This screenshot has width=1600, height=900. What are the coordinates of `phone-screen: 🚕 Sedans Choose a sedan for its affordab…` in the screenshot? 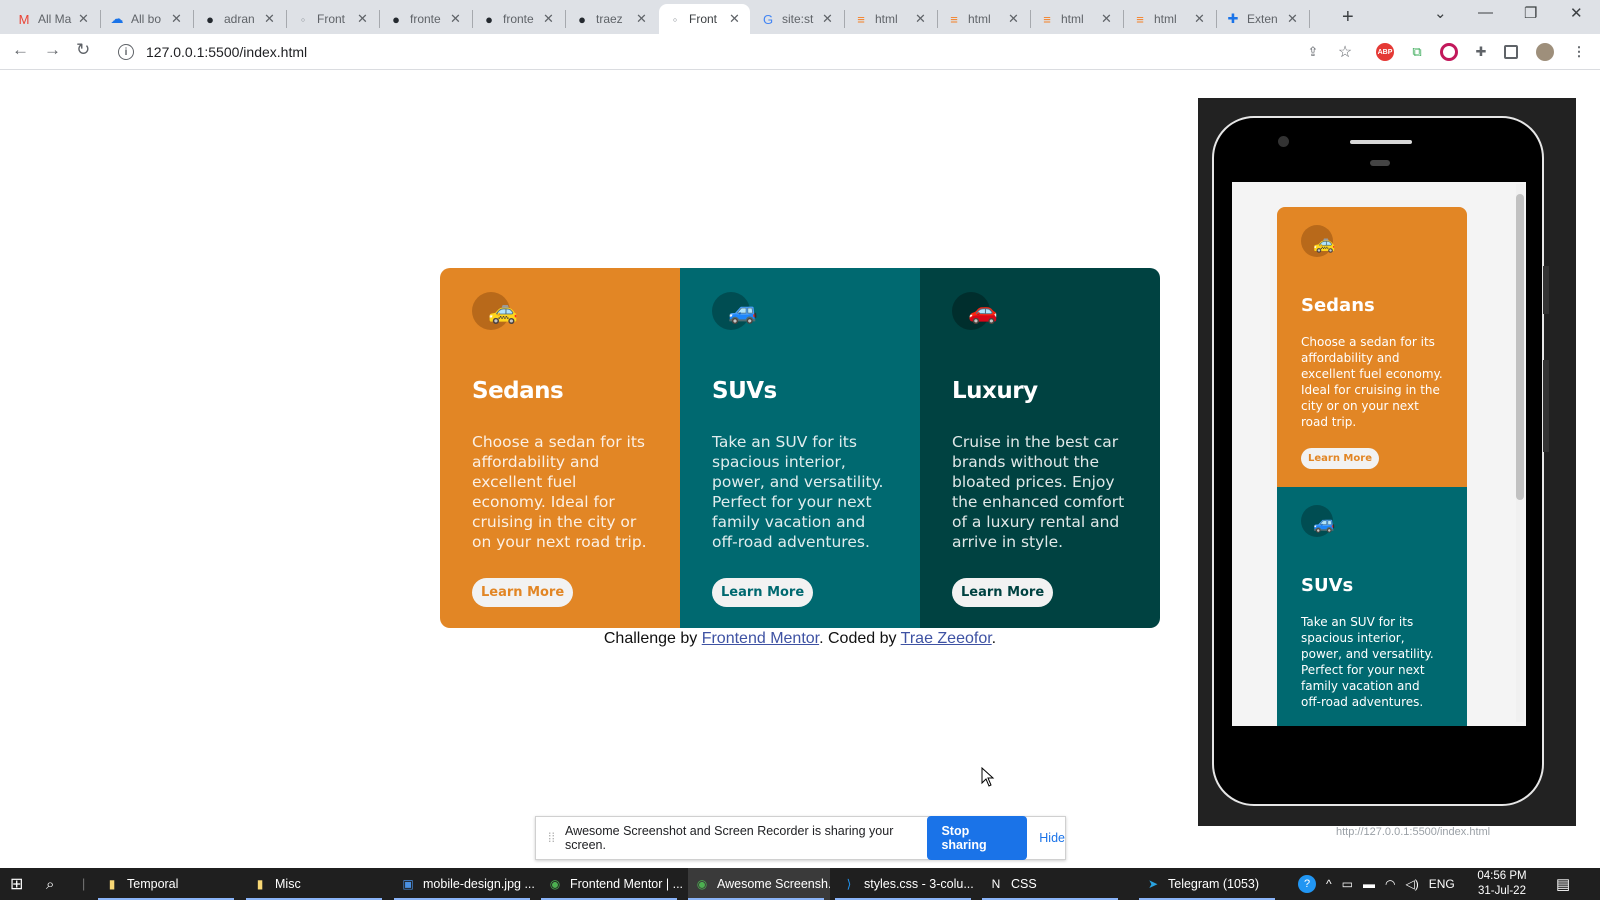 It's located at (1379, 454).